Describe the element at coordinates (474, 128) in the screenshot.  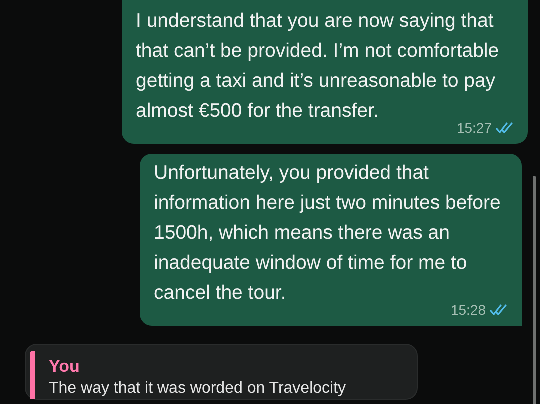
I see `message-time: 15:27` at that location.